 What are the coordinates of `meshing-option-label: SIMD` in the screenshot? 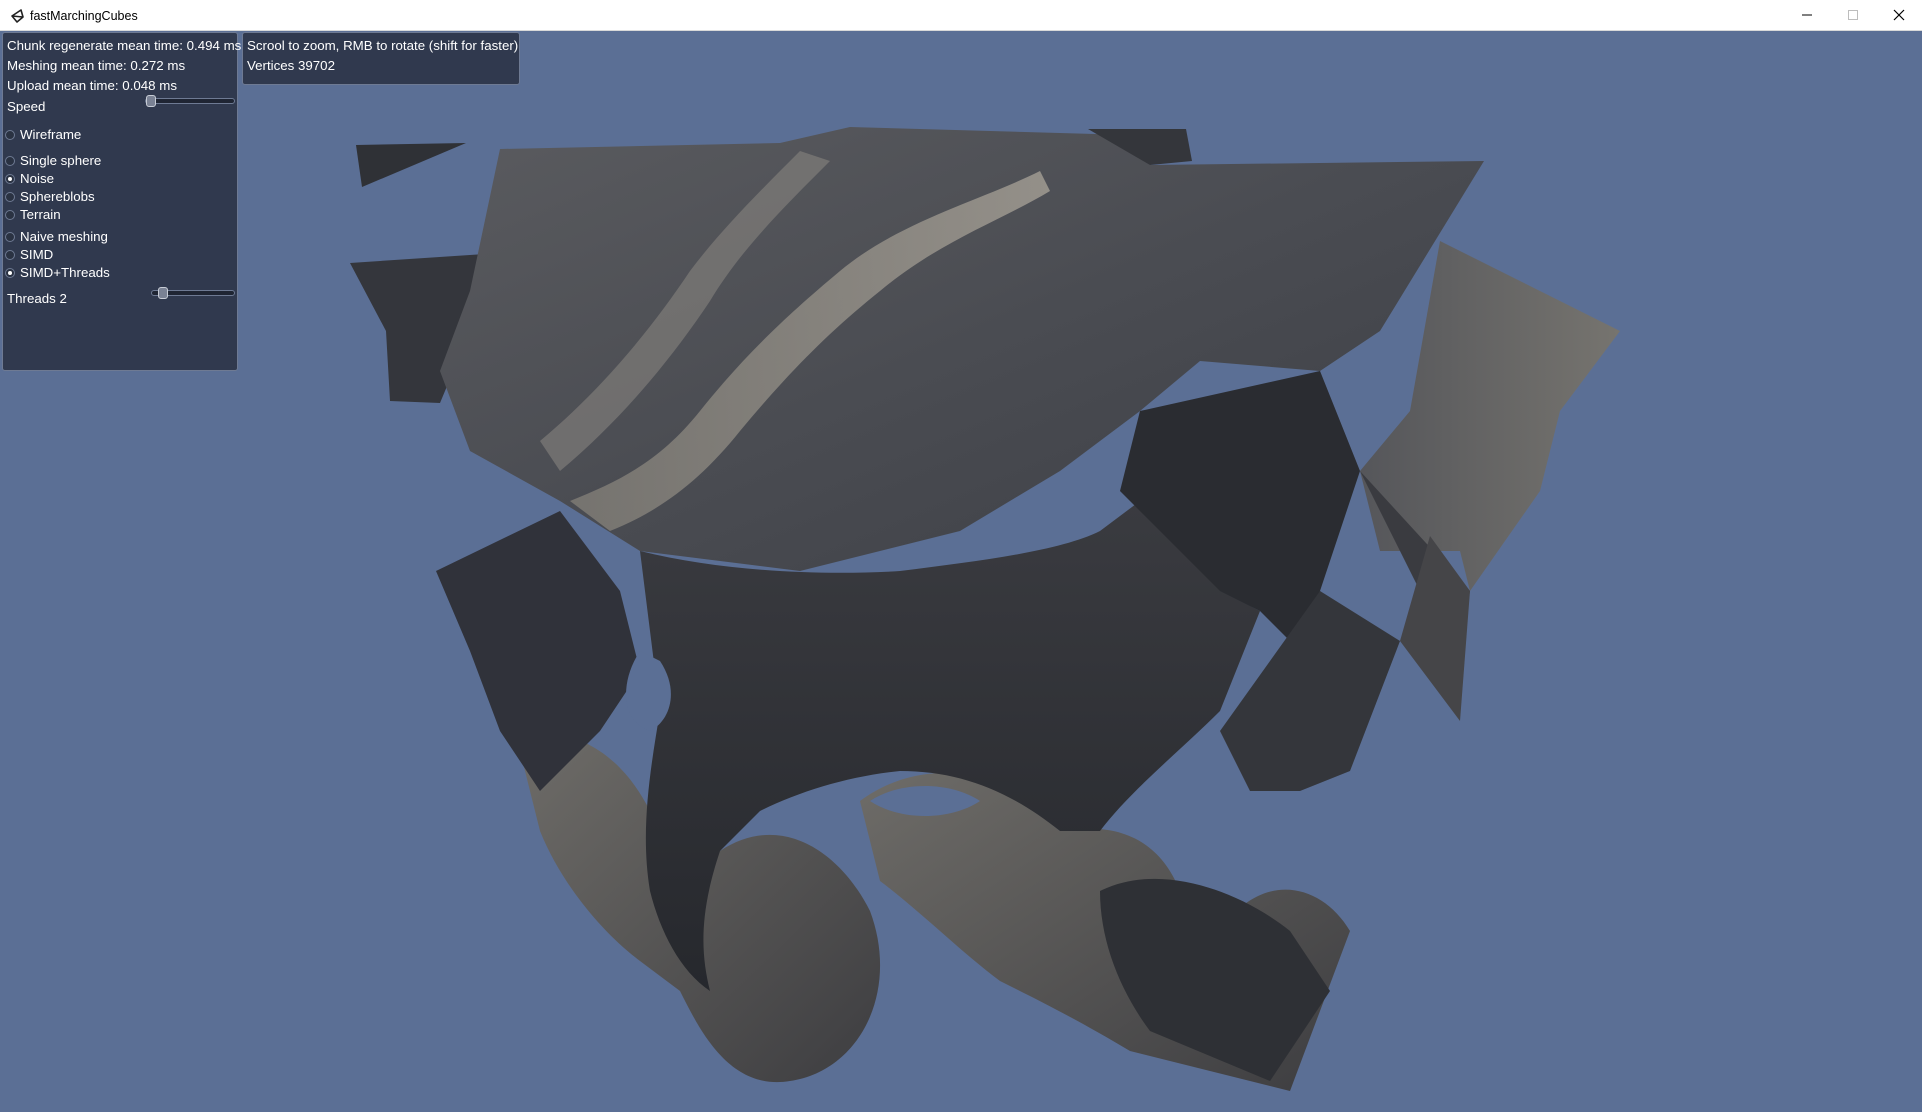 It's located at (37, 254).